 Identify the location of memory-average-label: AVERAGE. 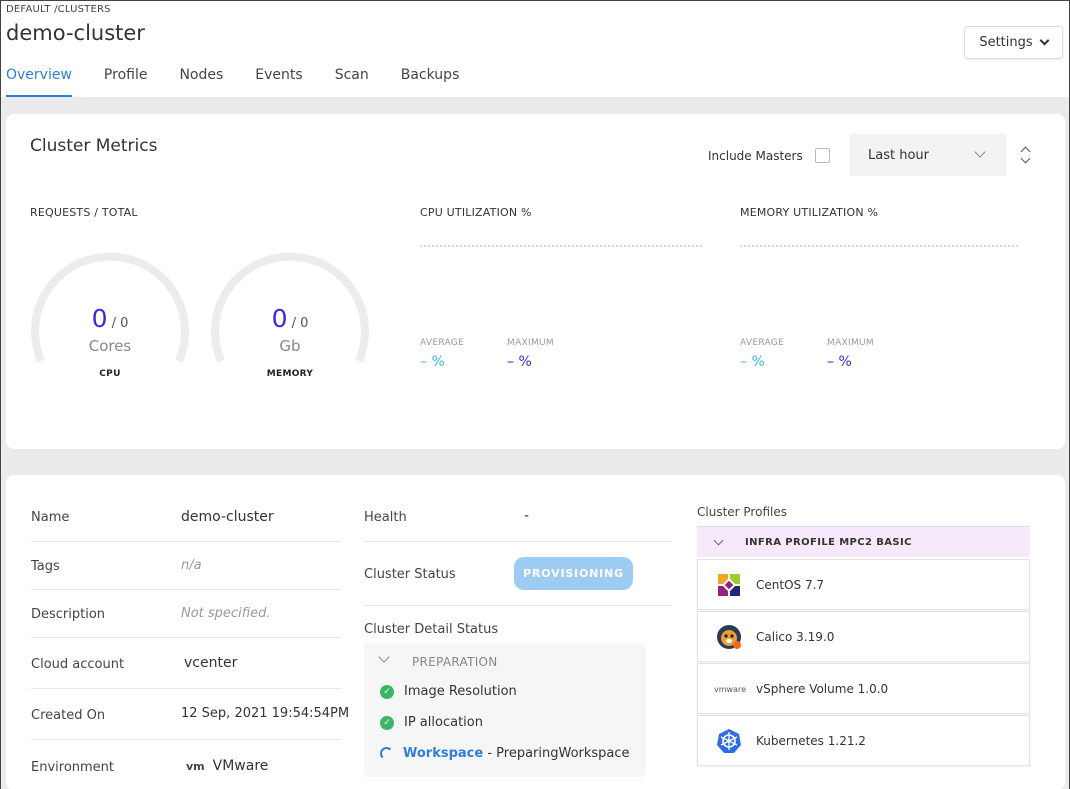
(762, 343).